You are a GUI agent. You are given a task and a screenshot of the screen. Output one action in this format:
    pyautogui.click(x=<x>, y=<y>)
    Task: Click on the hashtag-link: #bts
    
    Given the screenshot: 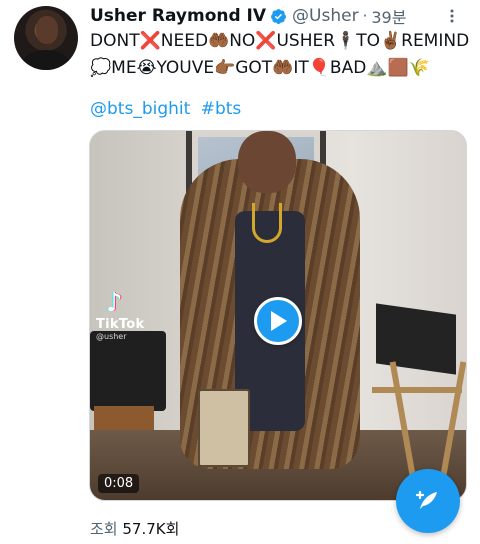 What is the action you would take?
    pyautogui.click(x=221, y=109)
    